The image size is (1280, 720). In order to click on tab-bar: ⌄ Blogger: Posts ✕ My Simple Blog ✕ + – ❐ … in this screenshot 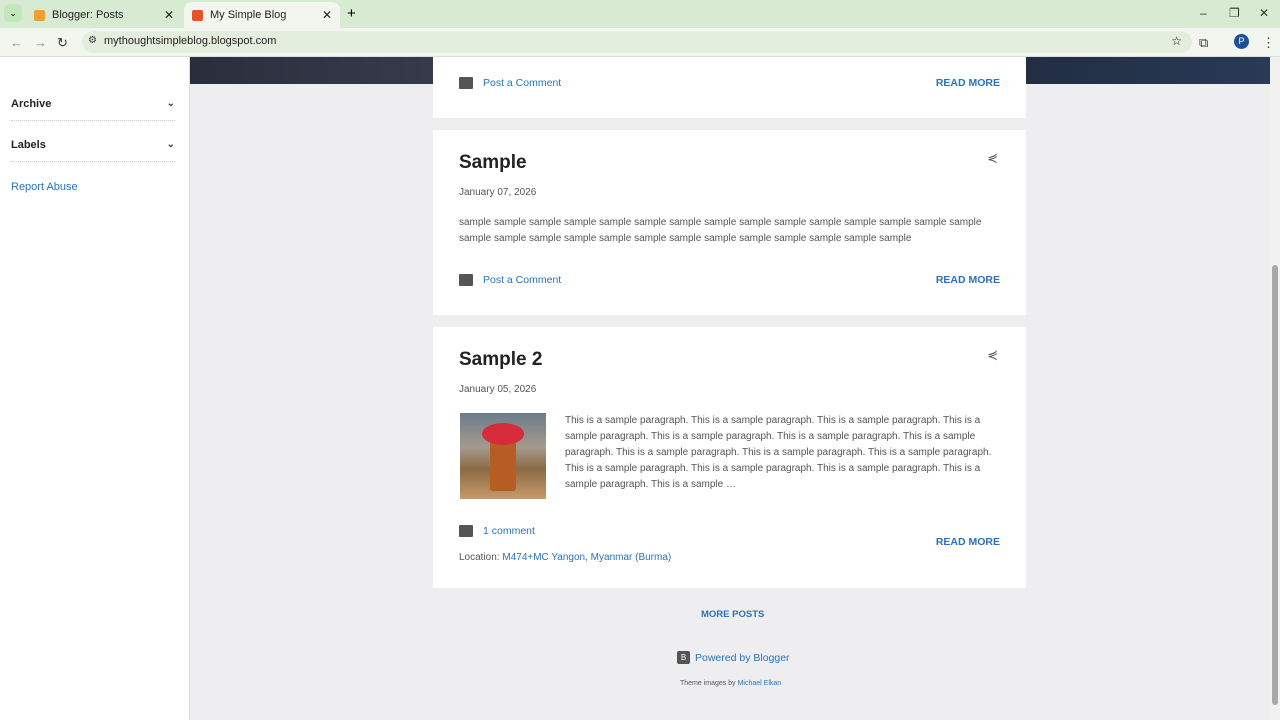, I will do `click(640, 14)`.